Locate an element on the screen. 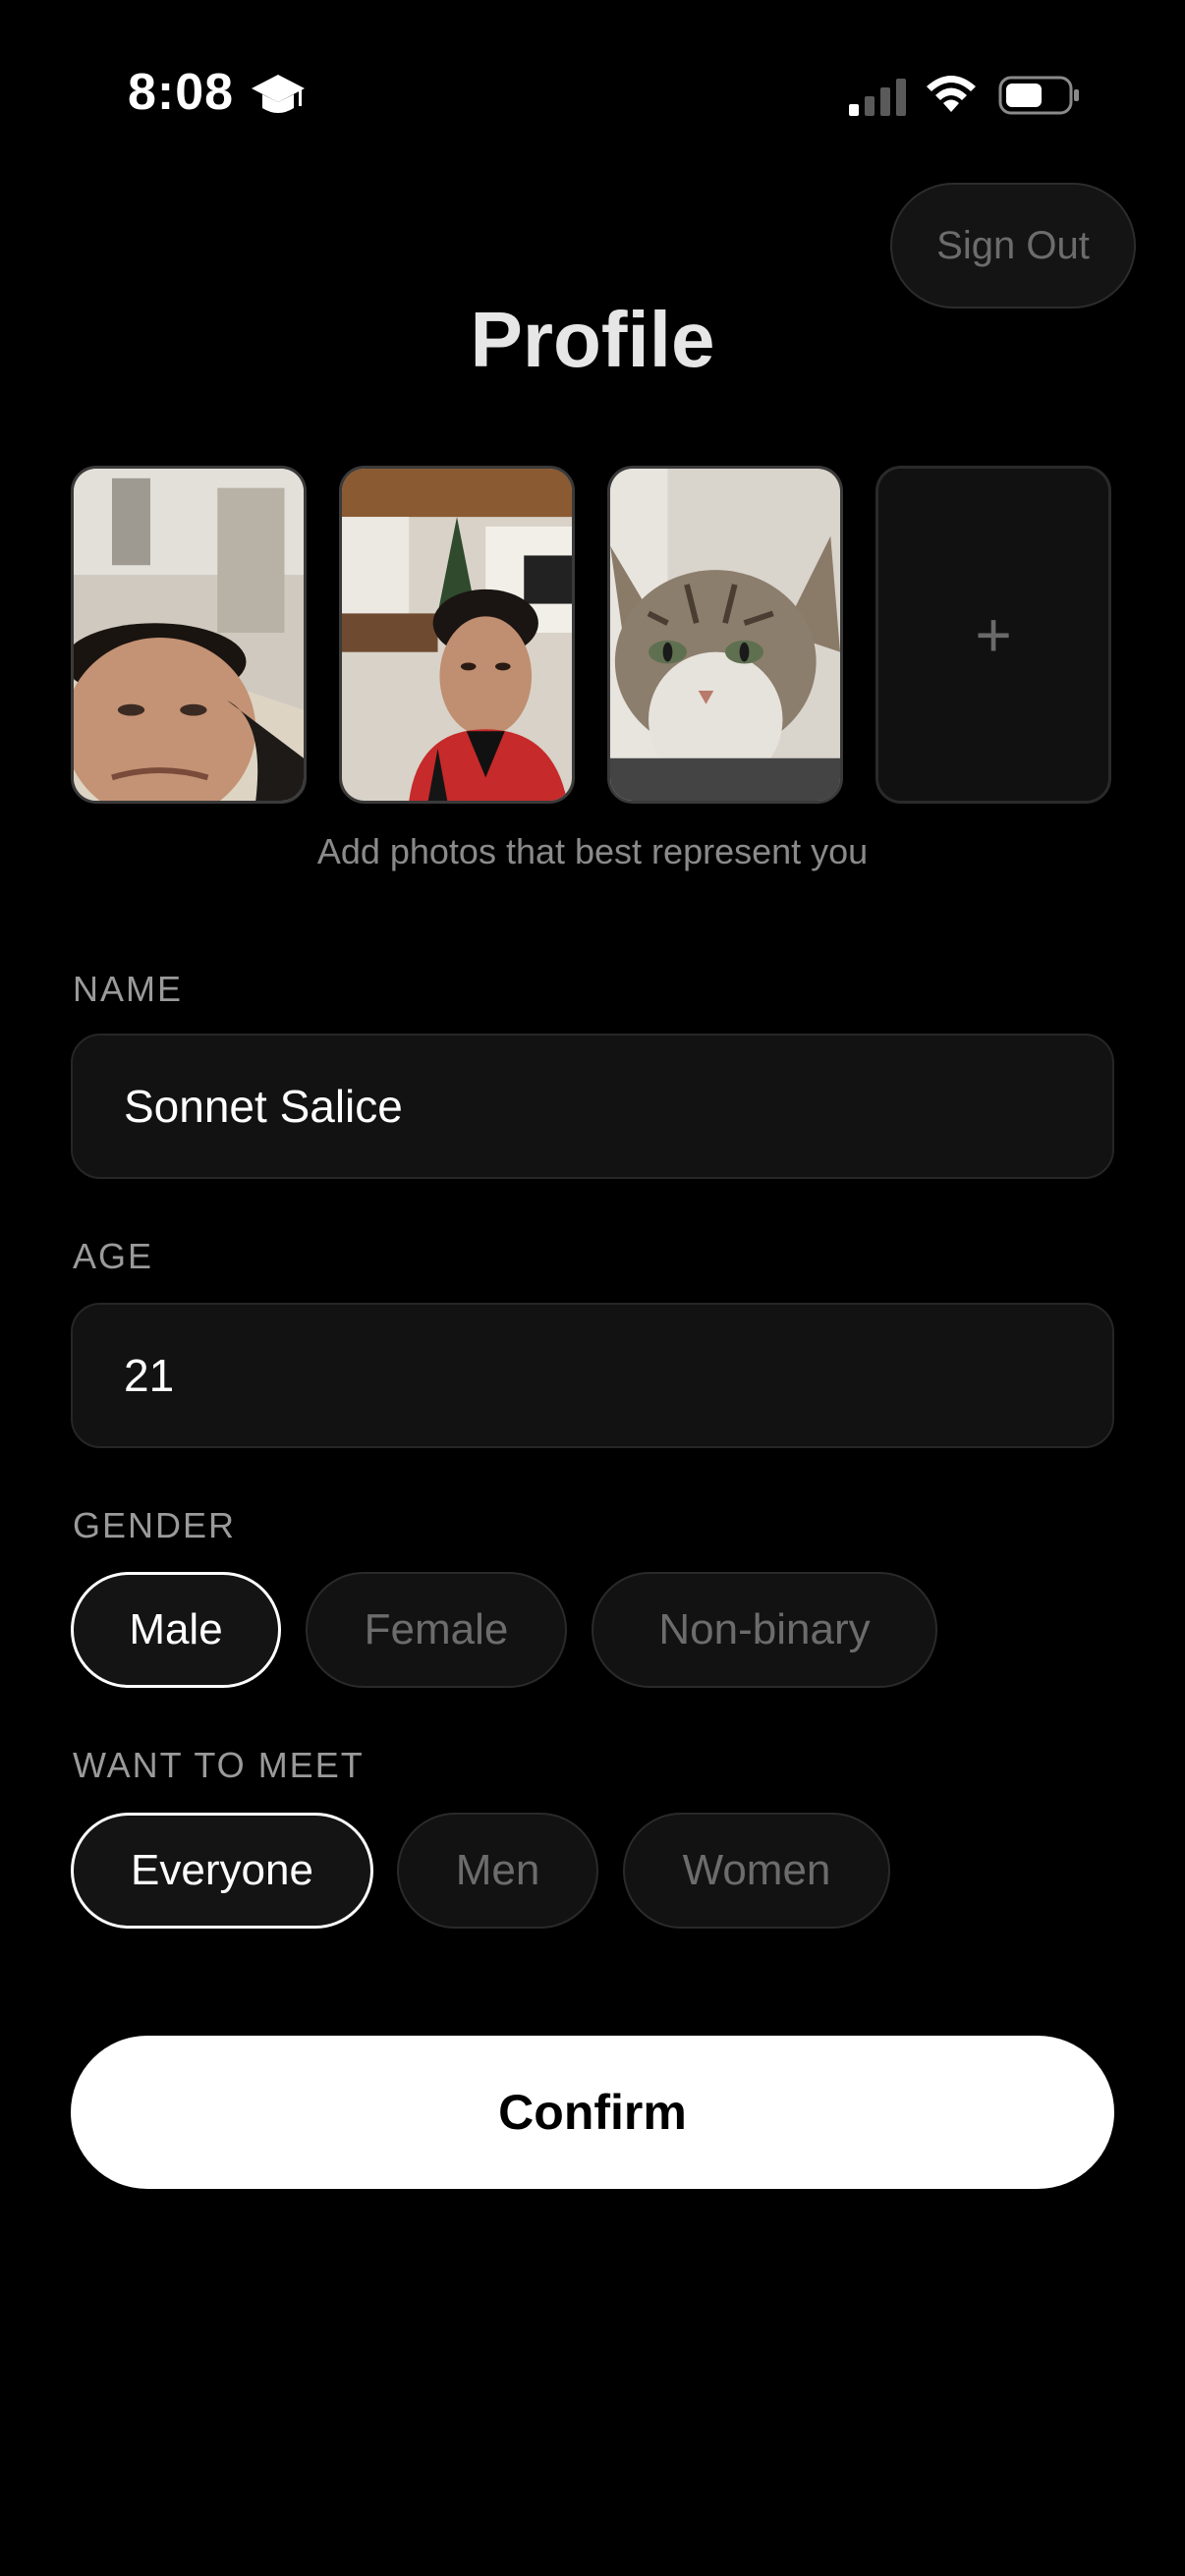  status-time: 8:08 is located at coordinates (182, 92).